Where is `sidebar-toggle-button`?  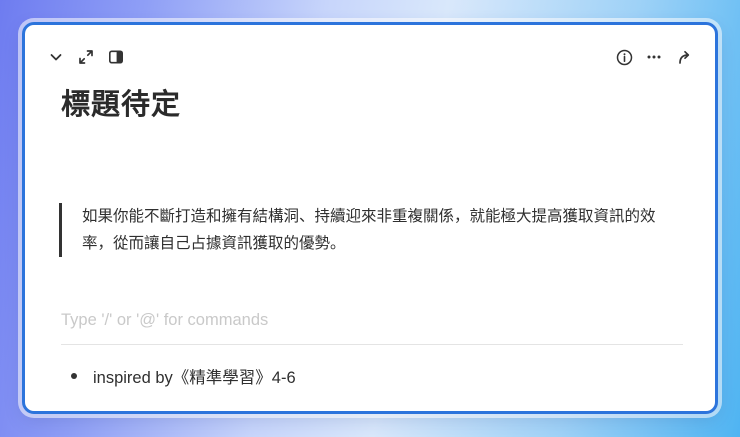 sidebar-toggle-button is located at coordinates (116, 57).